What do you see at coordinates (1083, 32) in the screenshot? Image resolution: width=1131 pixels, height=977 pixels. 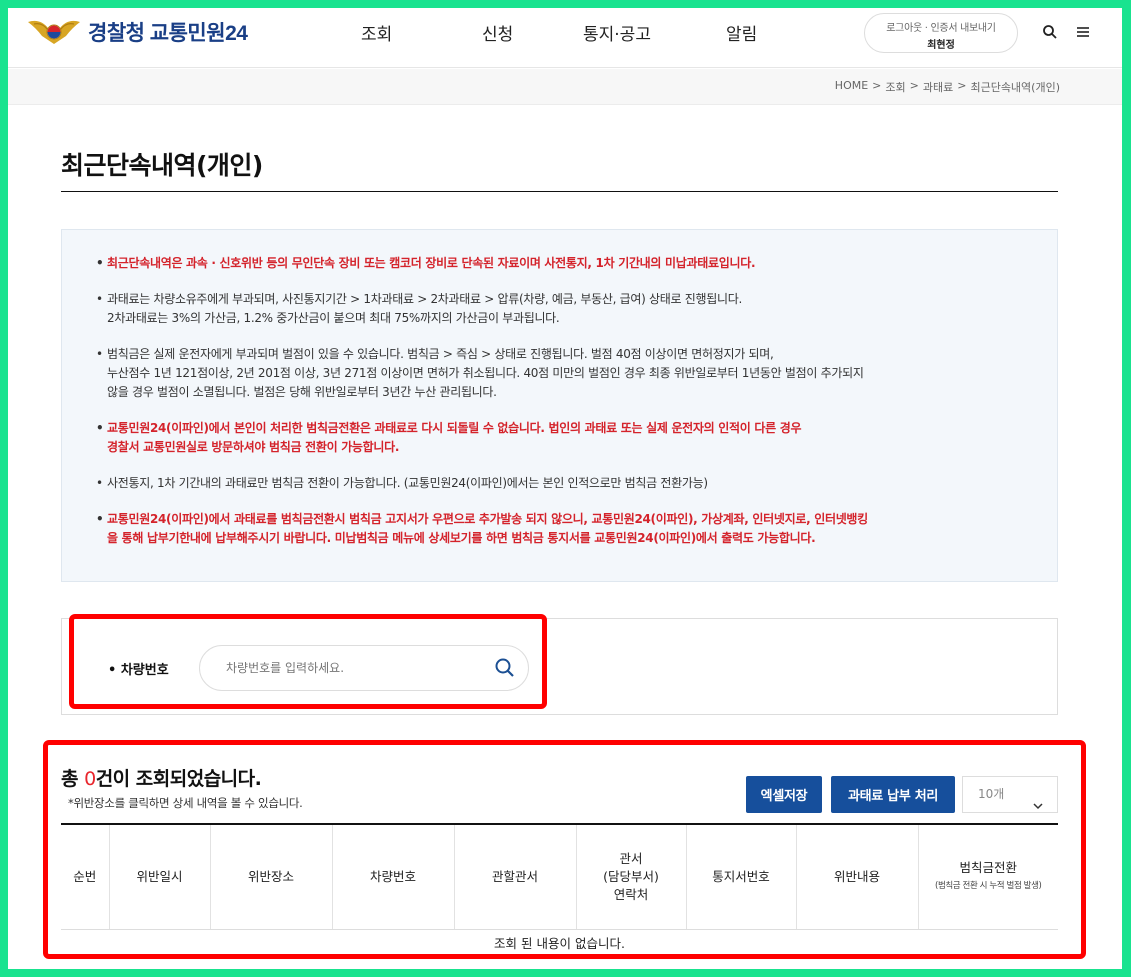 I see `menu-icon` at bounding box center [1083, 32].